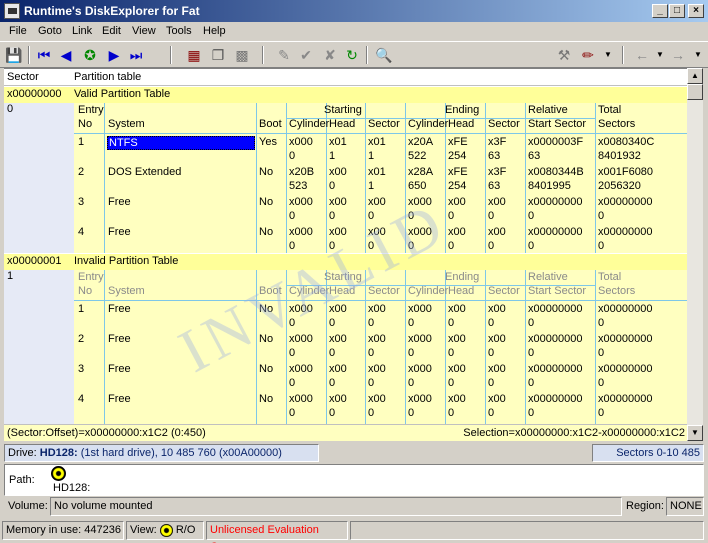 The image size is (708, 543). Describe the element at coordinates (85, 124) in the screenshot. I see `column-label-no: No` at that location.